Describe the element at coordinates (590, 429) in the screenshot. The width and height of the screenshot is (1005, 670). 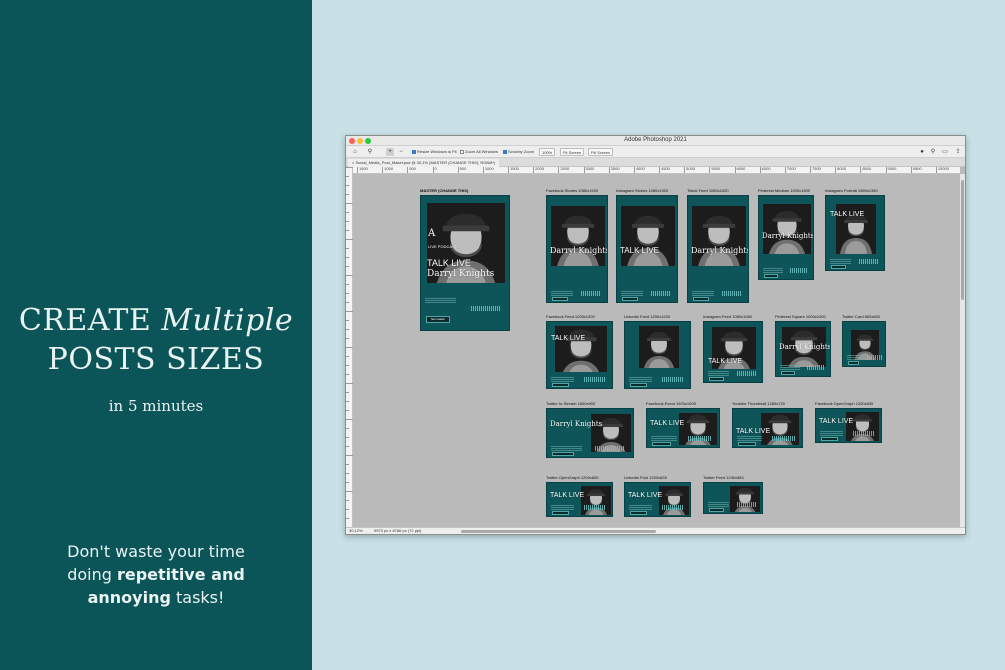
I see `artboard: Twitter In-Stream 1600x900 Darryl Knights` at that location.